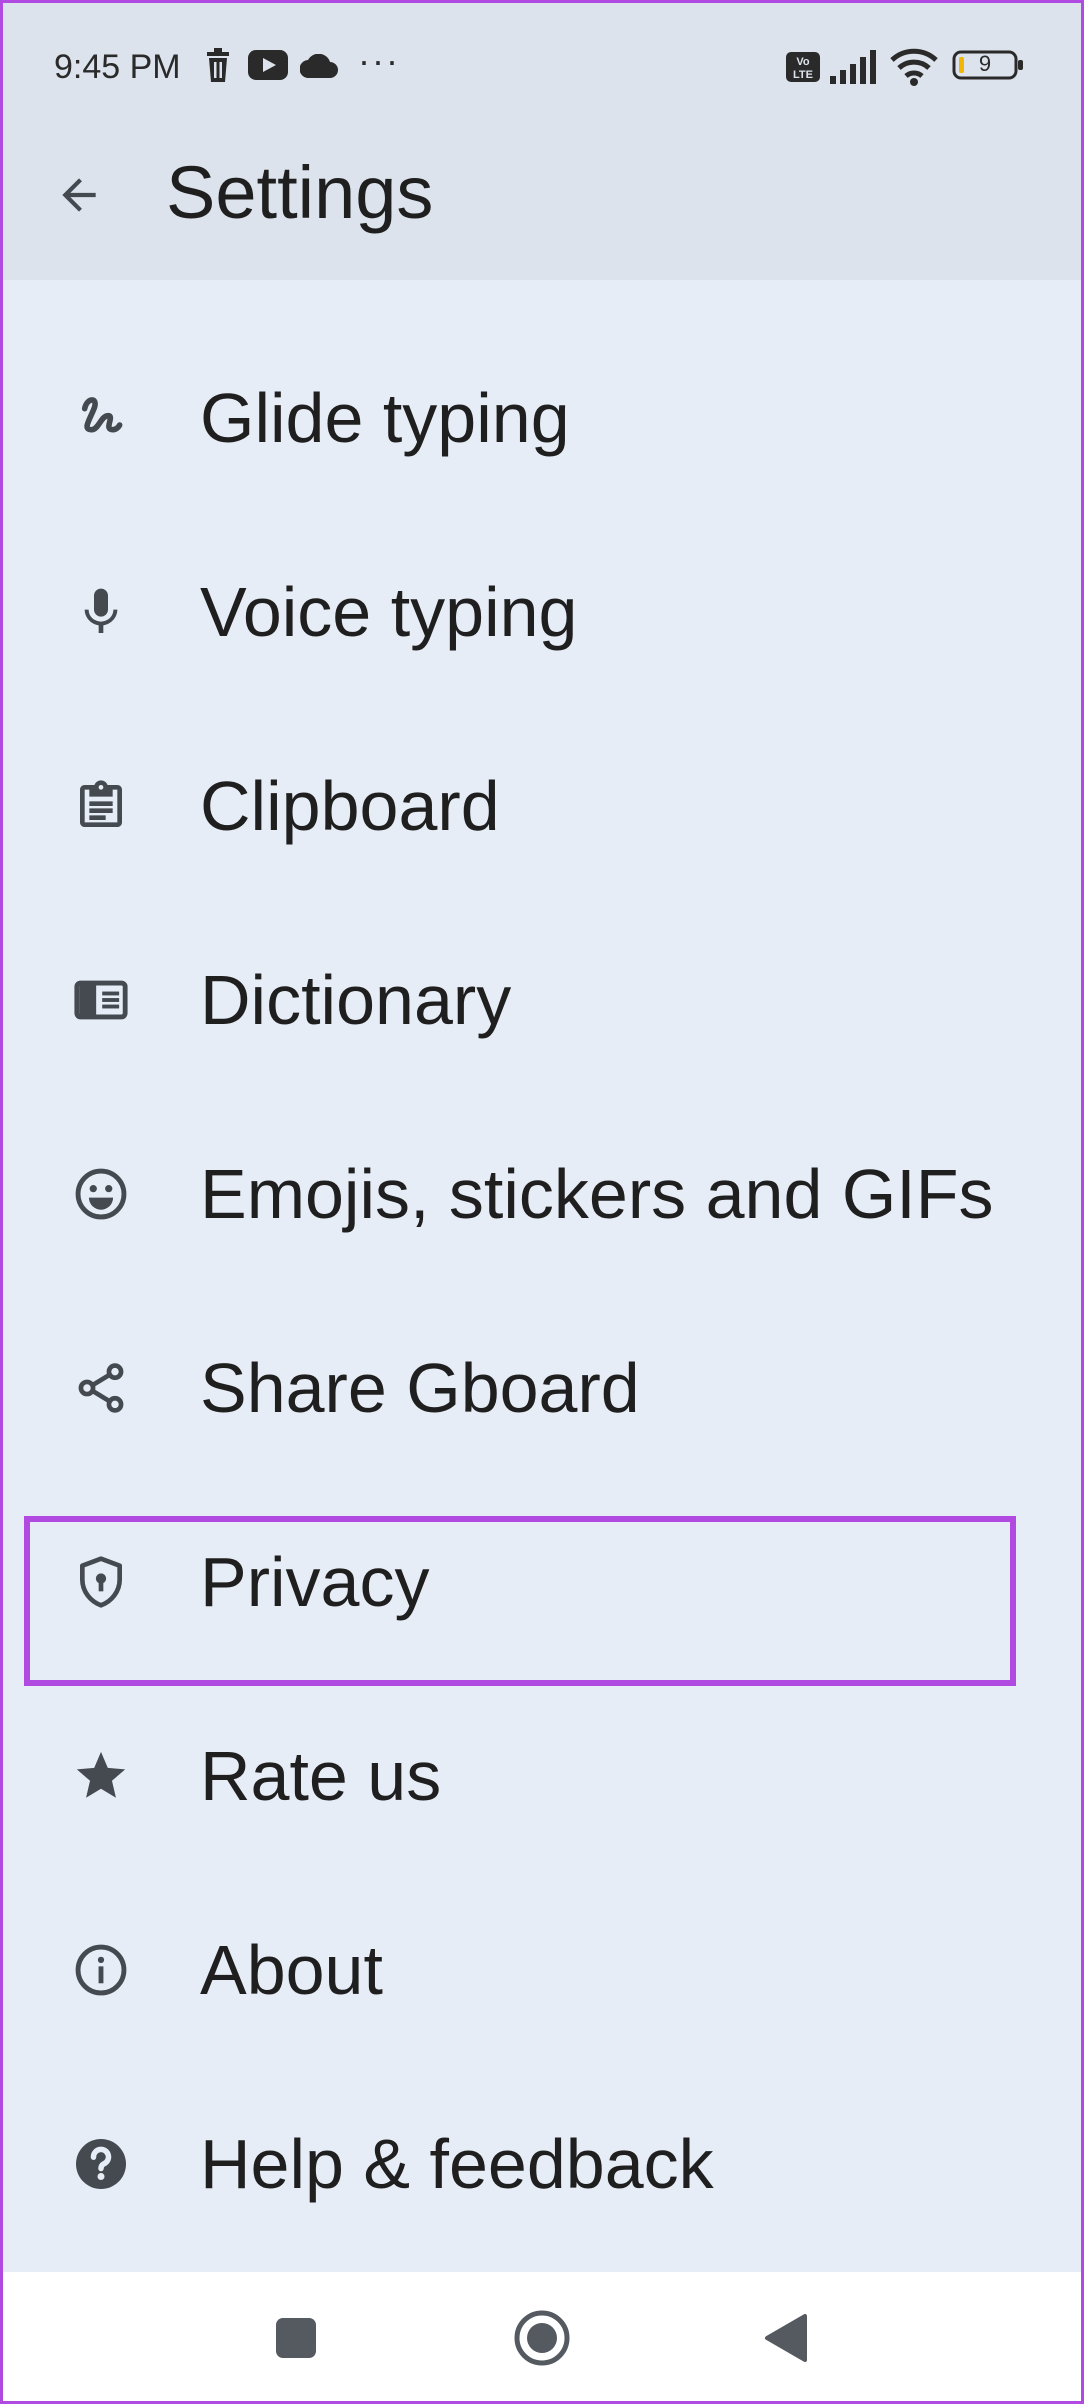 Image resolution: width=1084 pixels, height=2404 pixels. I want to click on wifi-icon, so click(914, 69).